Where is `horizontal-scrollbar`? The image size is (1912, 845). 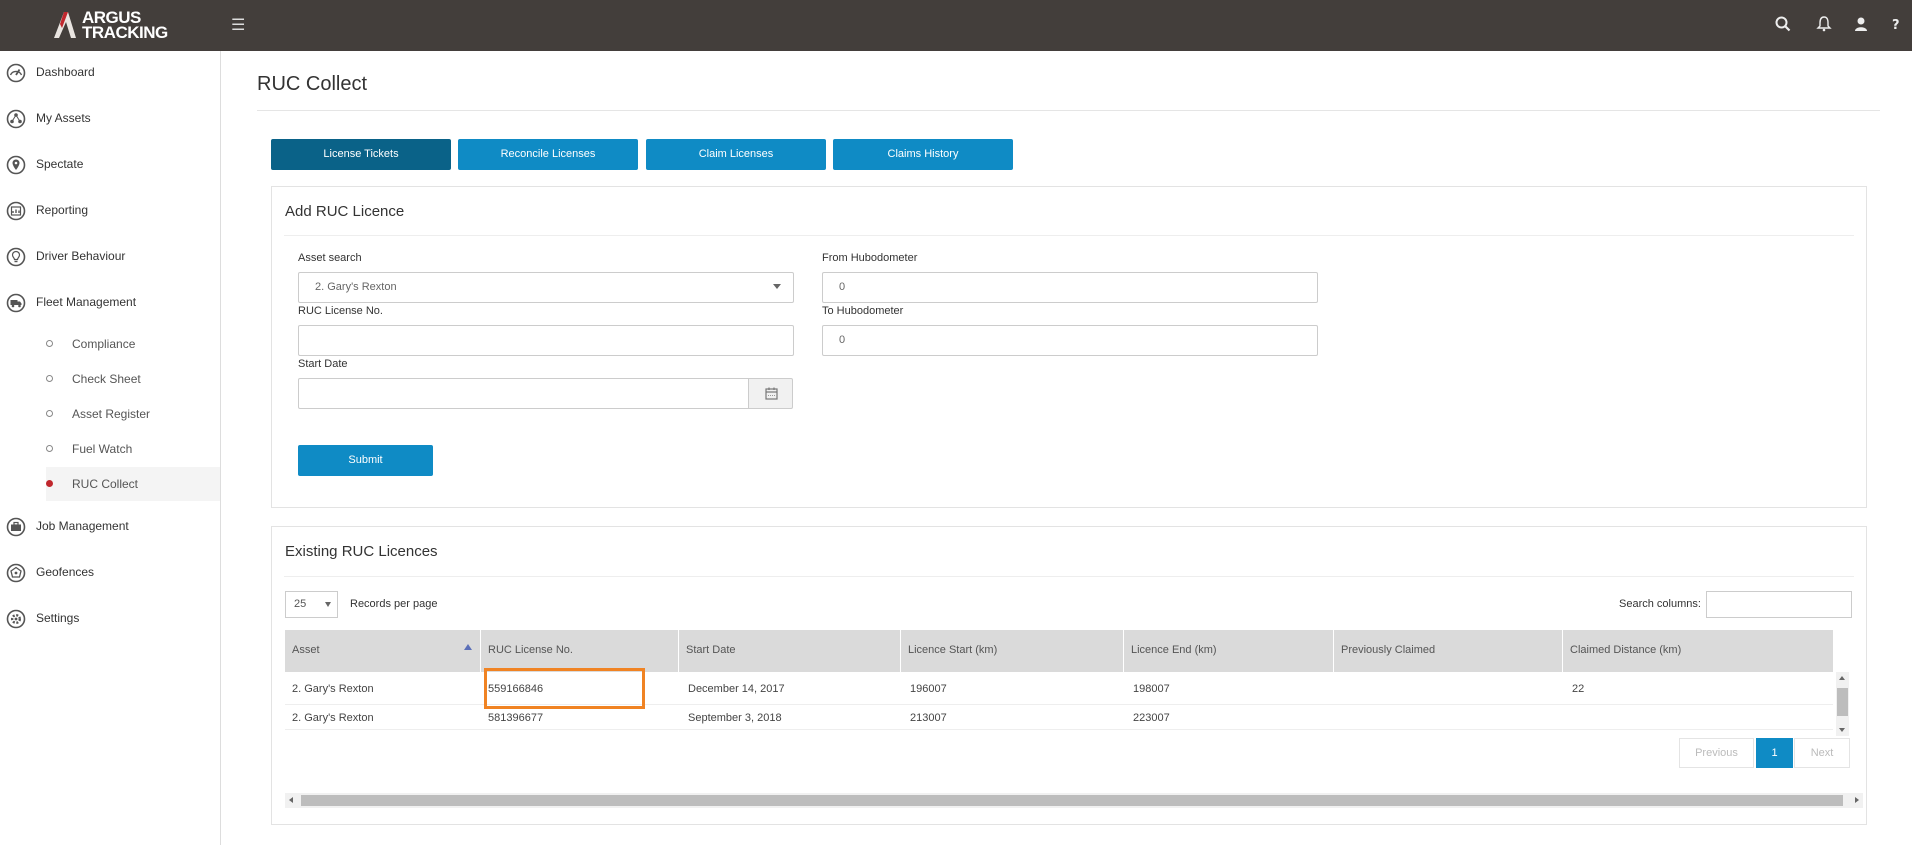 horizontal-scrollbar is located at coordinates (1074, 800).